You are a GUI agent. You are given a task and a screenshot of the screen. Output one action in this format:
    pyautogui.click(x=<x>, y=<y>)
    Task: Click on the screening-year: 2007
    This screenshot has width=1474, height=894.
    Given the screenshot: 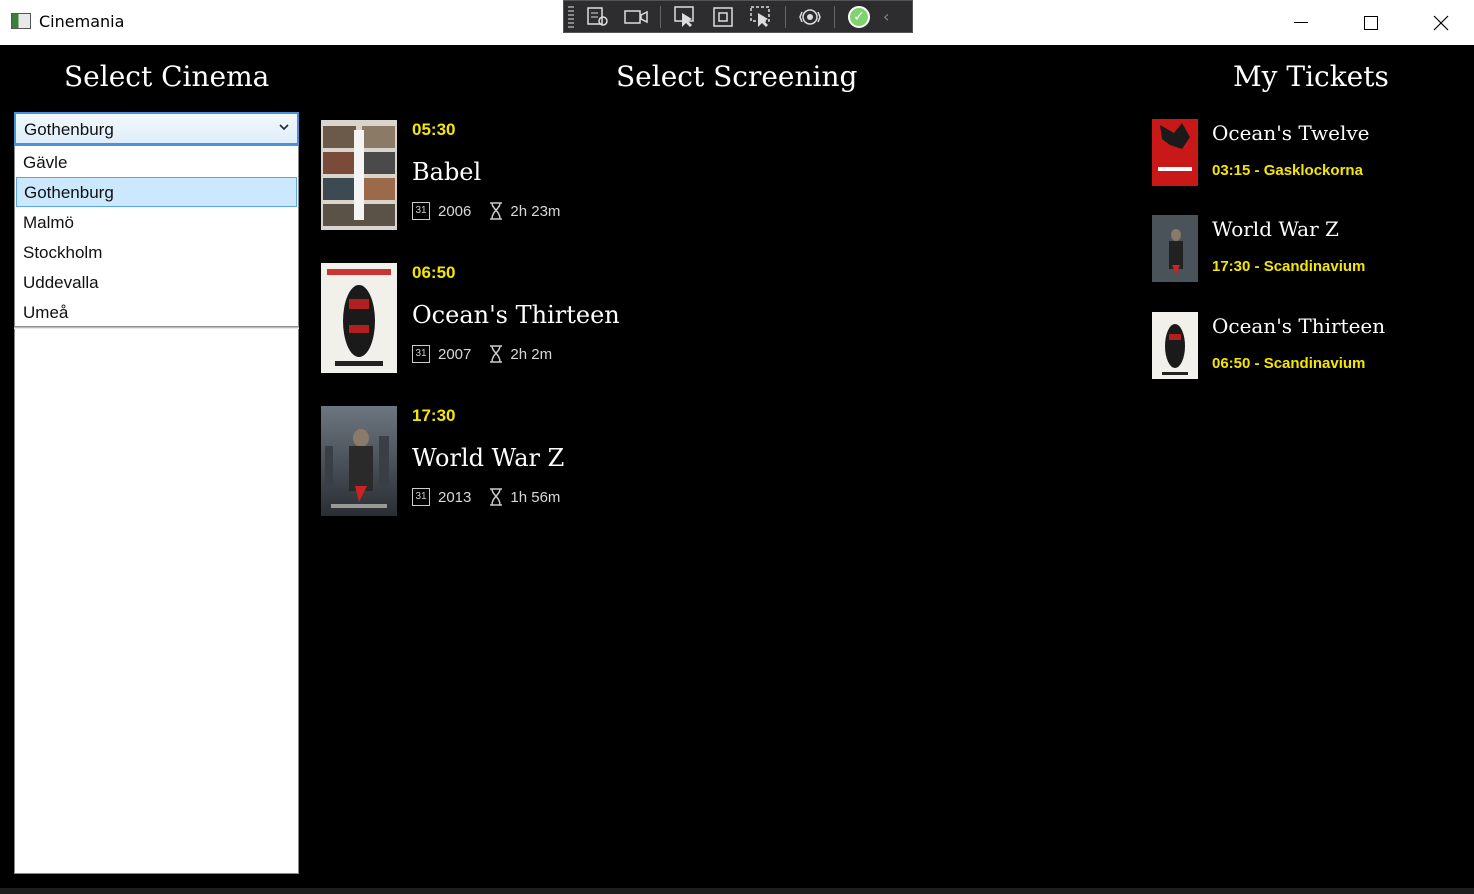 What is the action you would take?
    pyautogui.click(x=455, y=354)
    